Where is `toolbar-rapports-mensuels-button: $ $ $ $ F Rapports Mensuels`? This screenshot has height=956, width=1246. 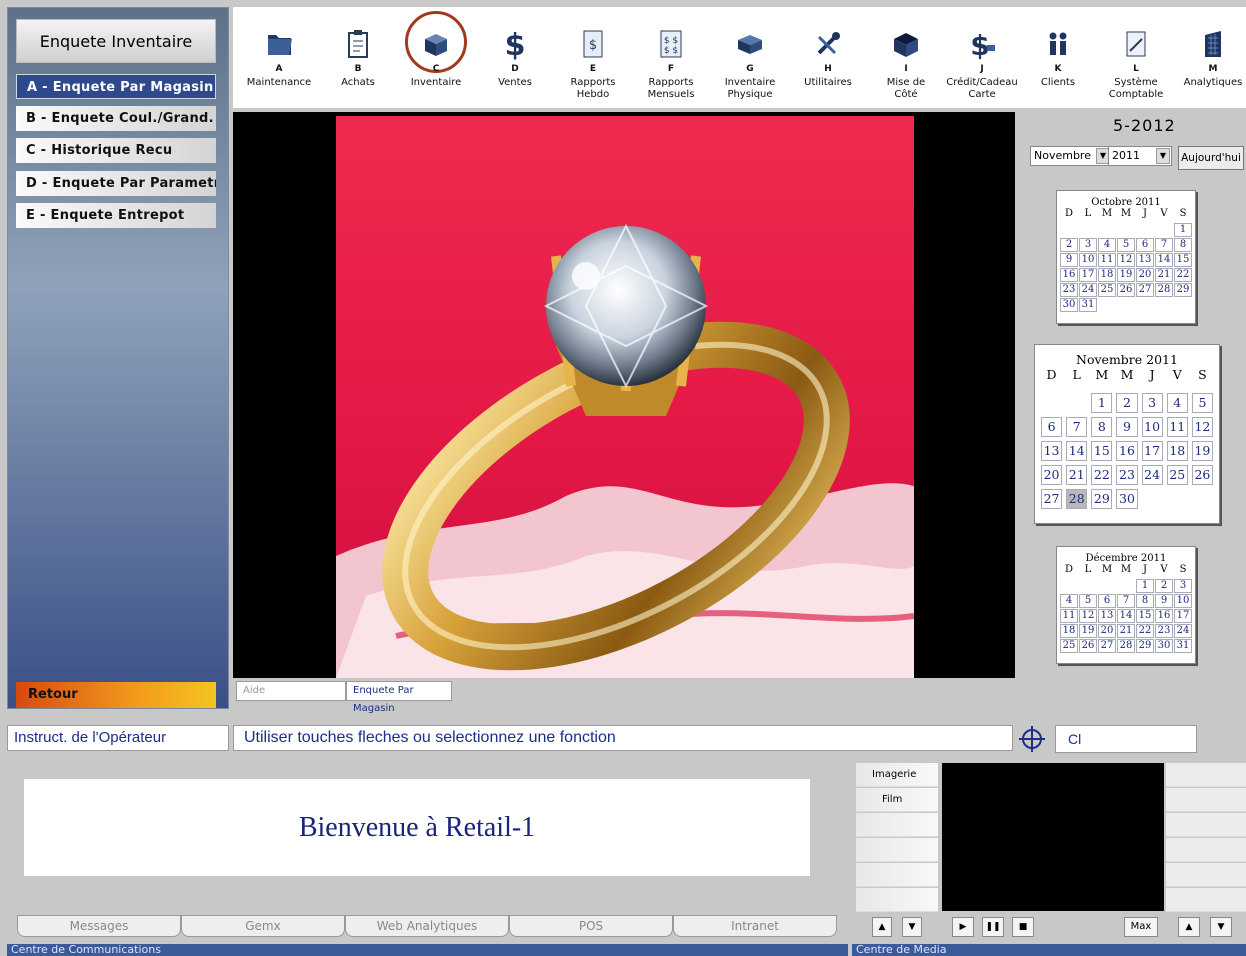 toolbar-rapports-mensuels-button: $ $ $ $ F Rapports Mensuels is located at coordinates (671, 57).